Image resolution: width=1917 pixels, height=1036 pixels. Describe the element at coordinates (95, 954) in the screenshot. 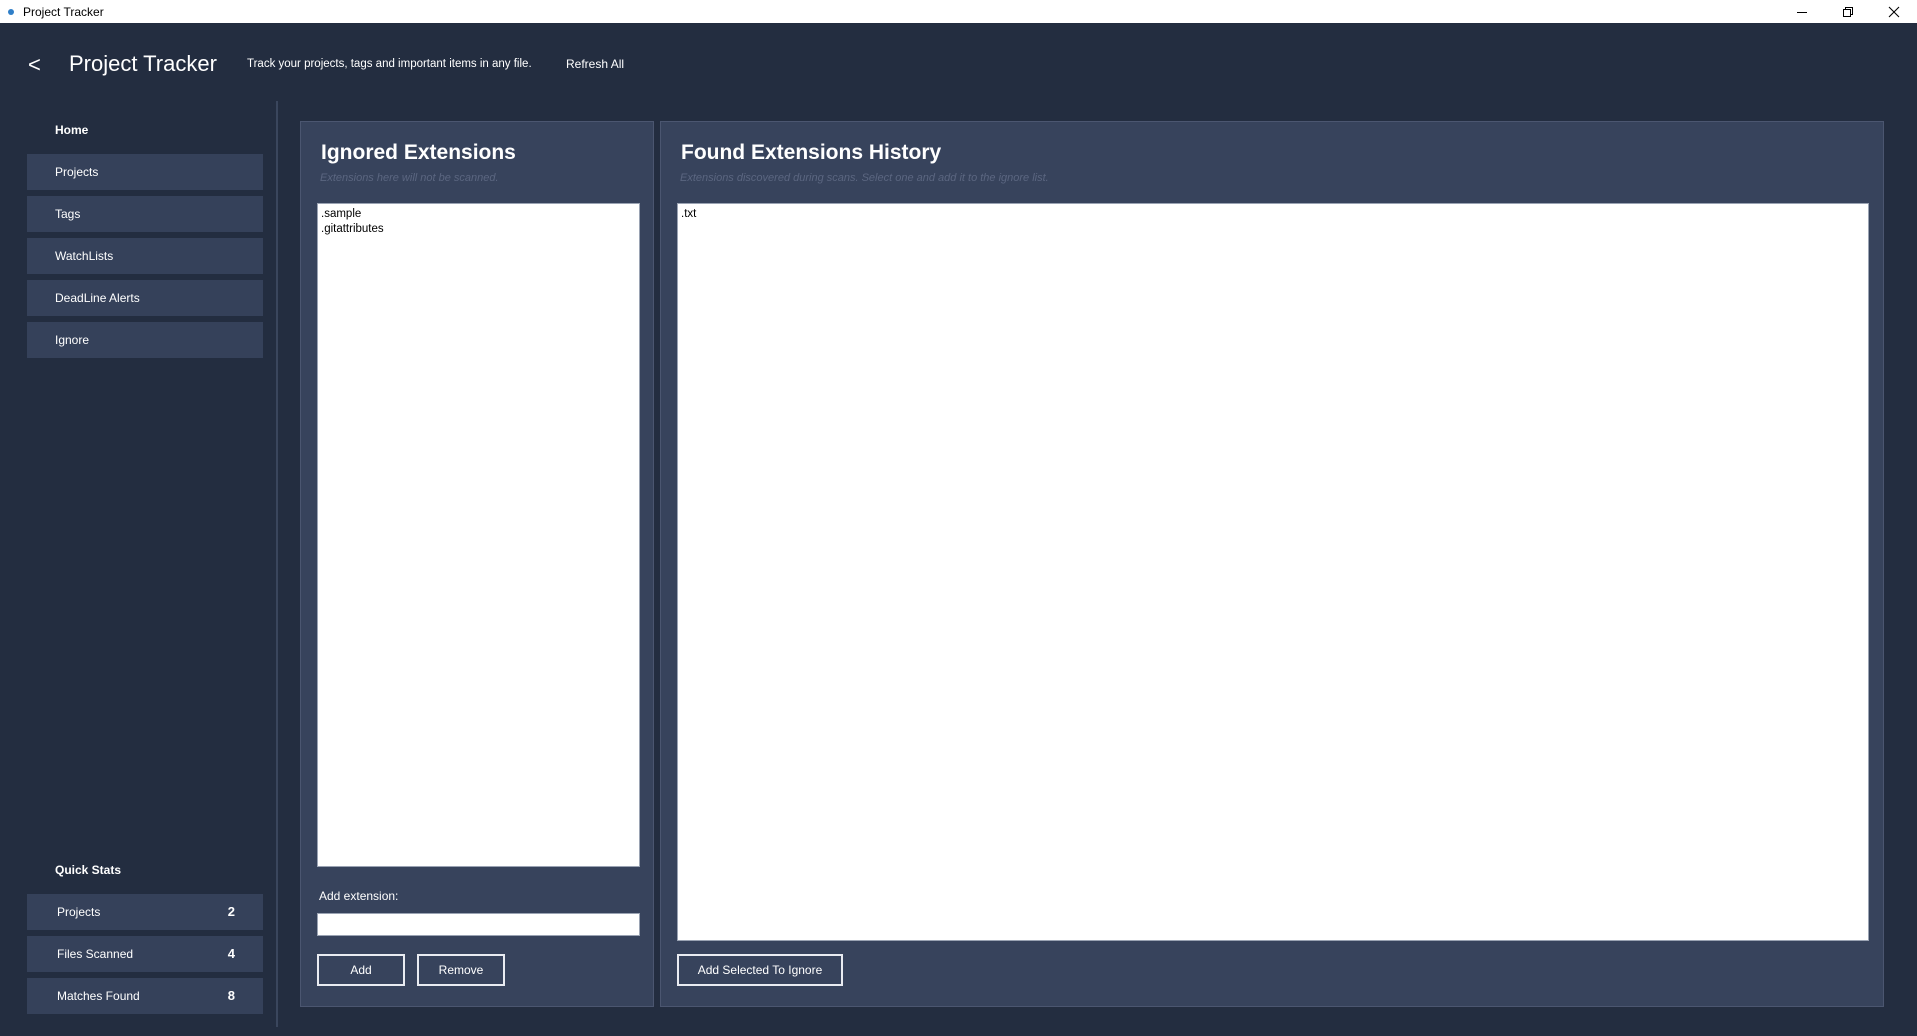

I see `stat-label: Files Scanned` at that location.